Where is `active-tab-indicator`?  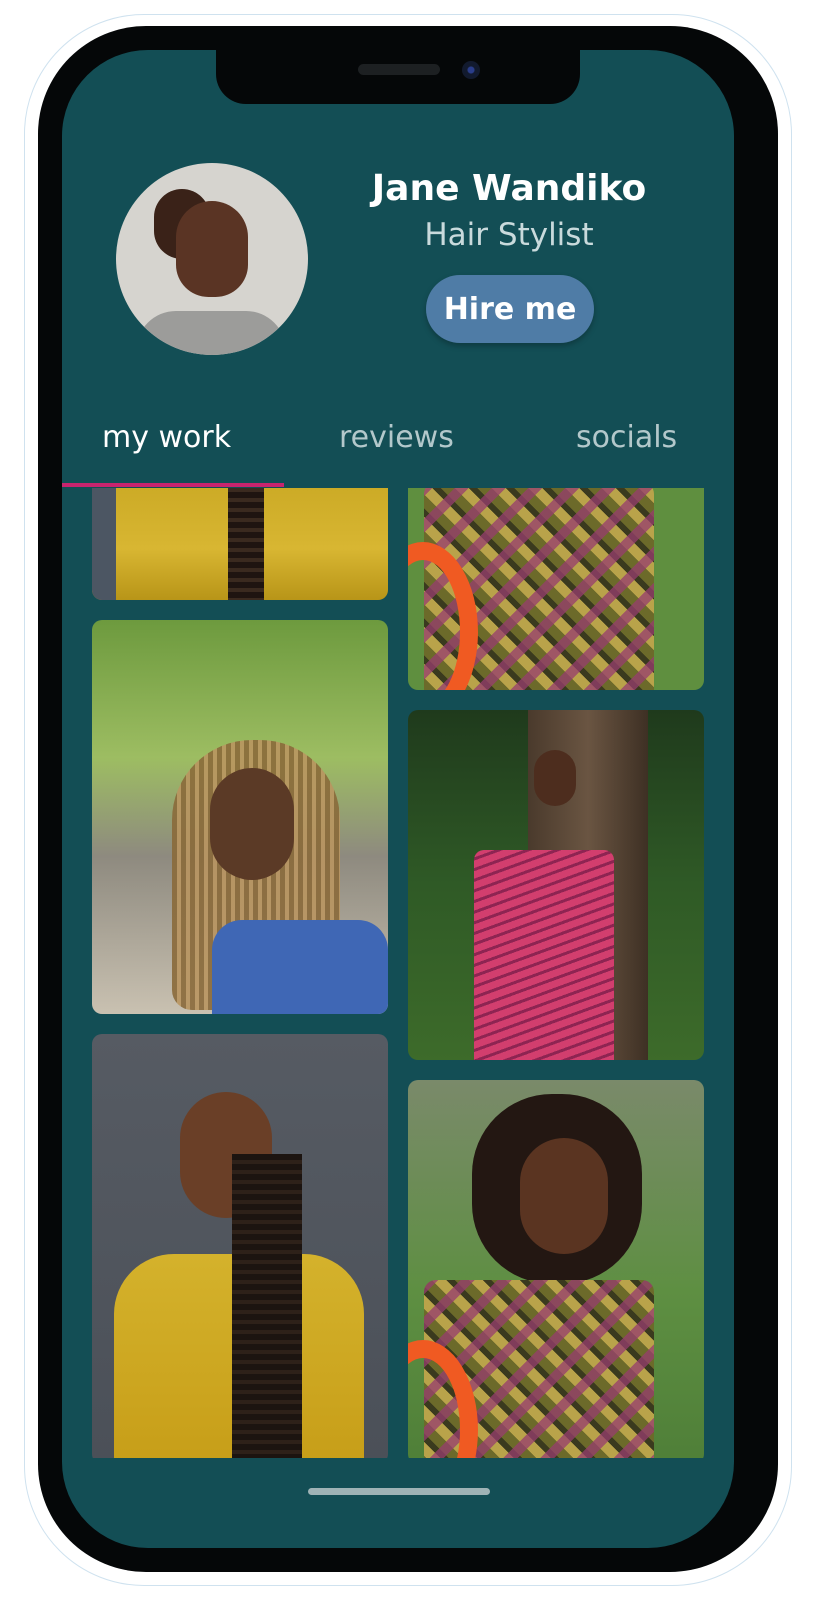 active-tab-indicator is located at coordinates (173, 485).